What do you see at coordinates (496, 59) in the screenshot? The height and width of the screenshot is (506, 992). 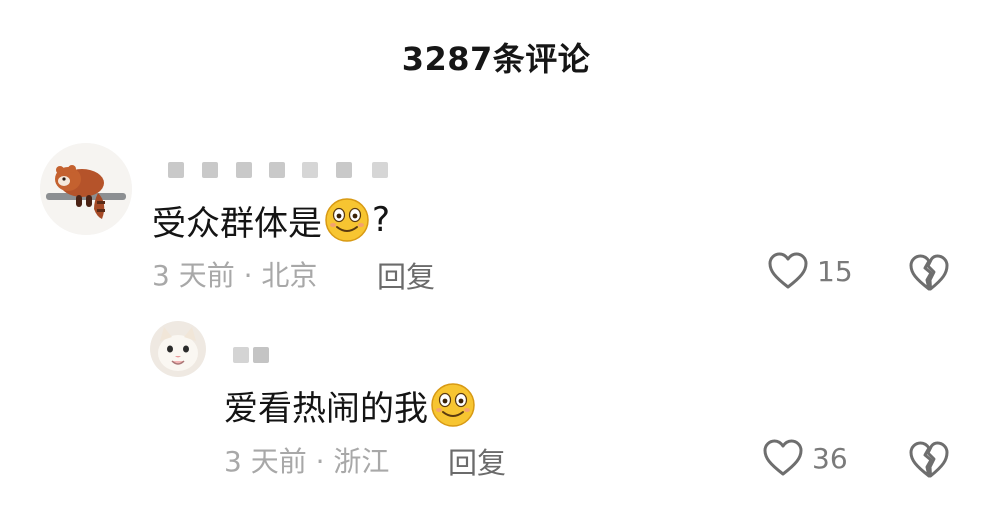 I see `comment-count-title: 3287条评论` at bounding box center [496, 59].